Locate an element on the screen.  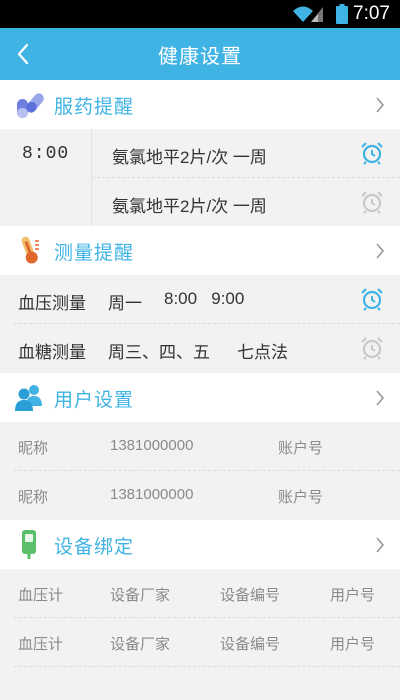
section-title: 服药提醒 is located at coordinates (94, 107).